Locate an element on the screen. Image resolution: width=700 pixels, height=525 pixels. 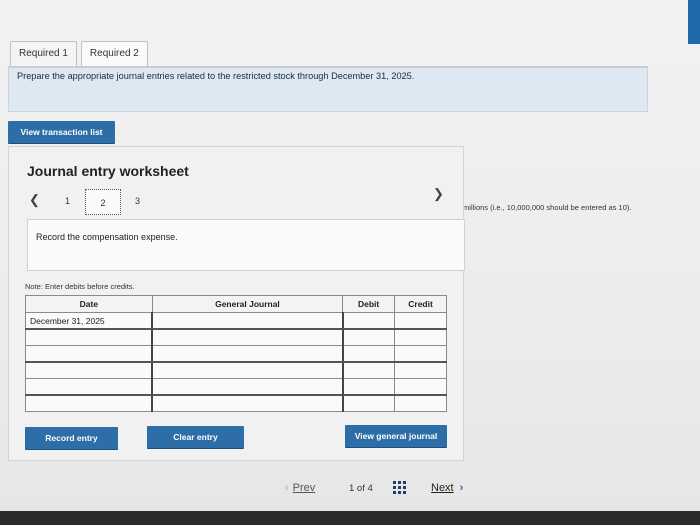
prev-button: ‹ Prev is located at coordinates (300, 488).